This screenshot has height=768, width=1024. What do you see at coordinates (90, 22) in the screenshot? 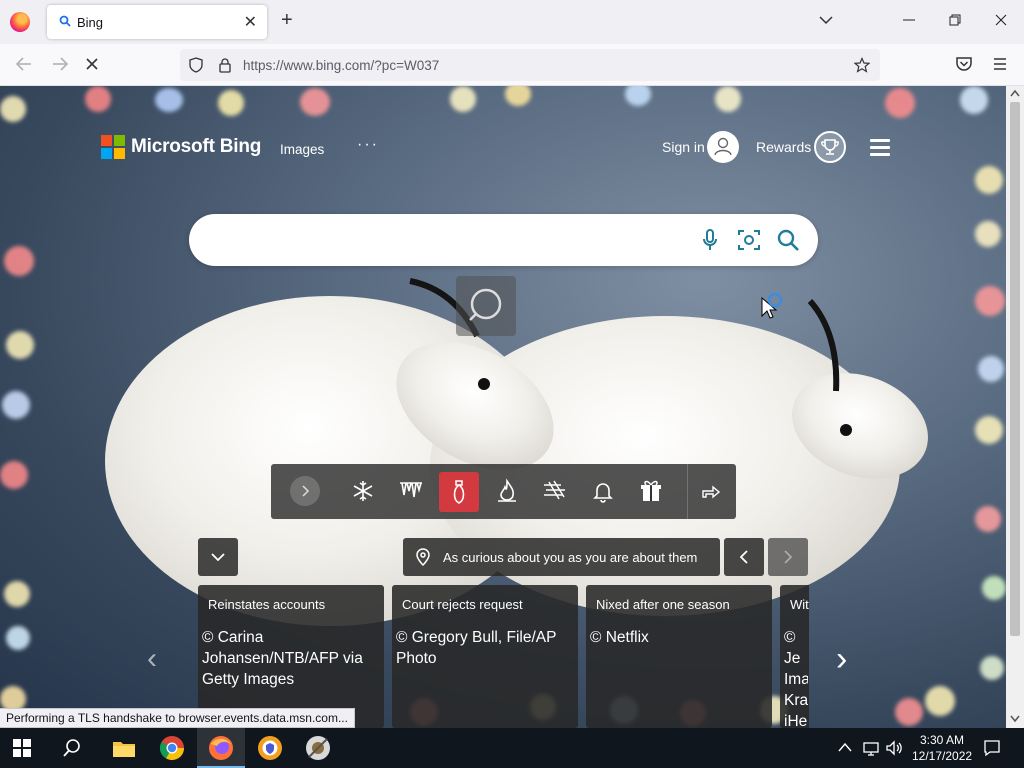
I see `tab-title: Bing` at bounding box center [90, 22].